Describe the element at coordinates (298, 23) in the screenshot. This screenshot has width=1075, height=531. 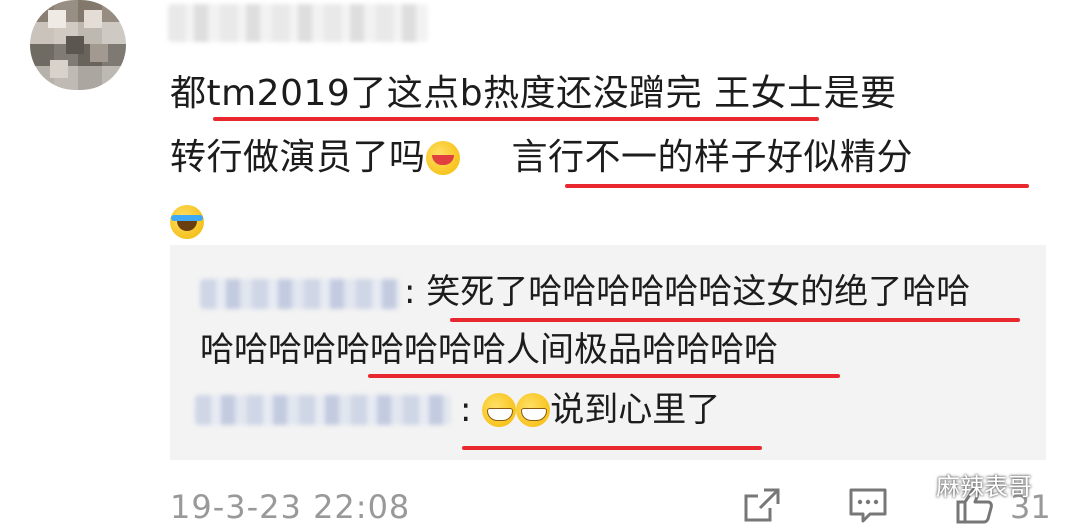
I see `username-blurred` at that location.